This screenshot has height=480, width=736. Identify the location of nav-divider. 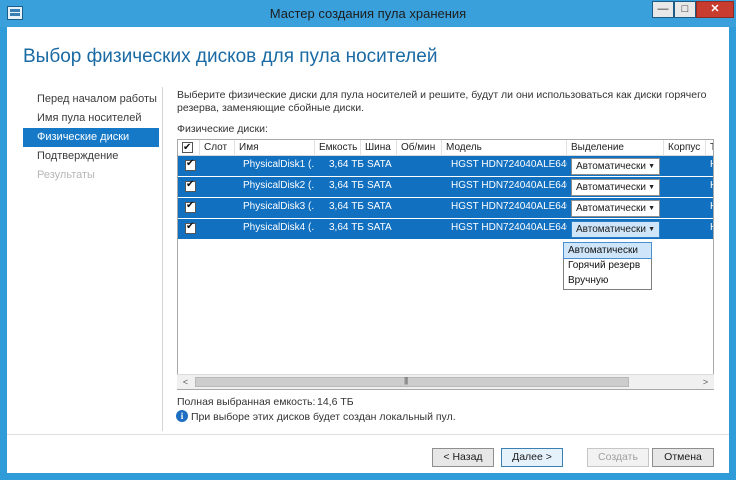
(162, 259).